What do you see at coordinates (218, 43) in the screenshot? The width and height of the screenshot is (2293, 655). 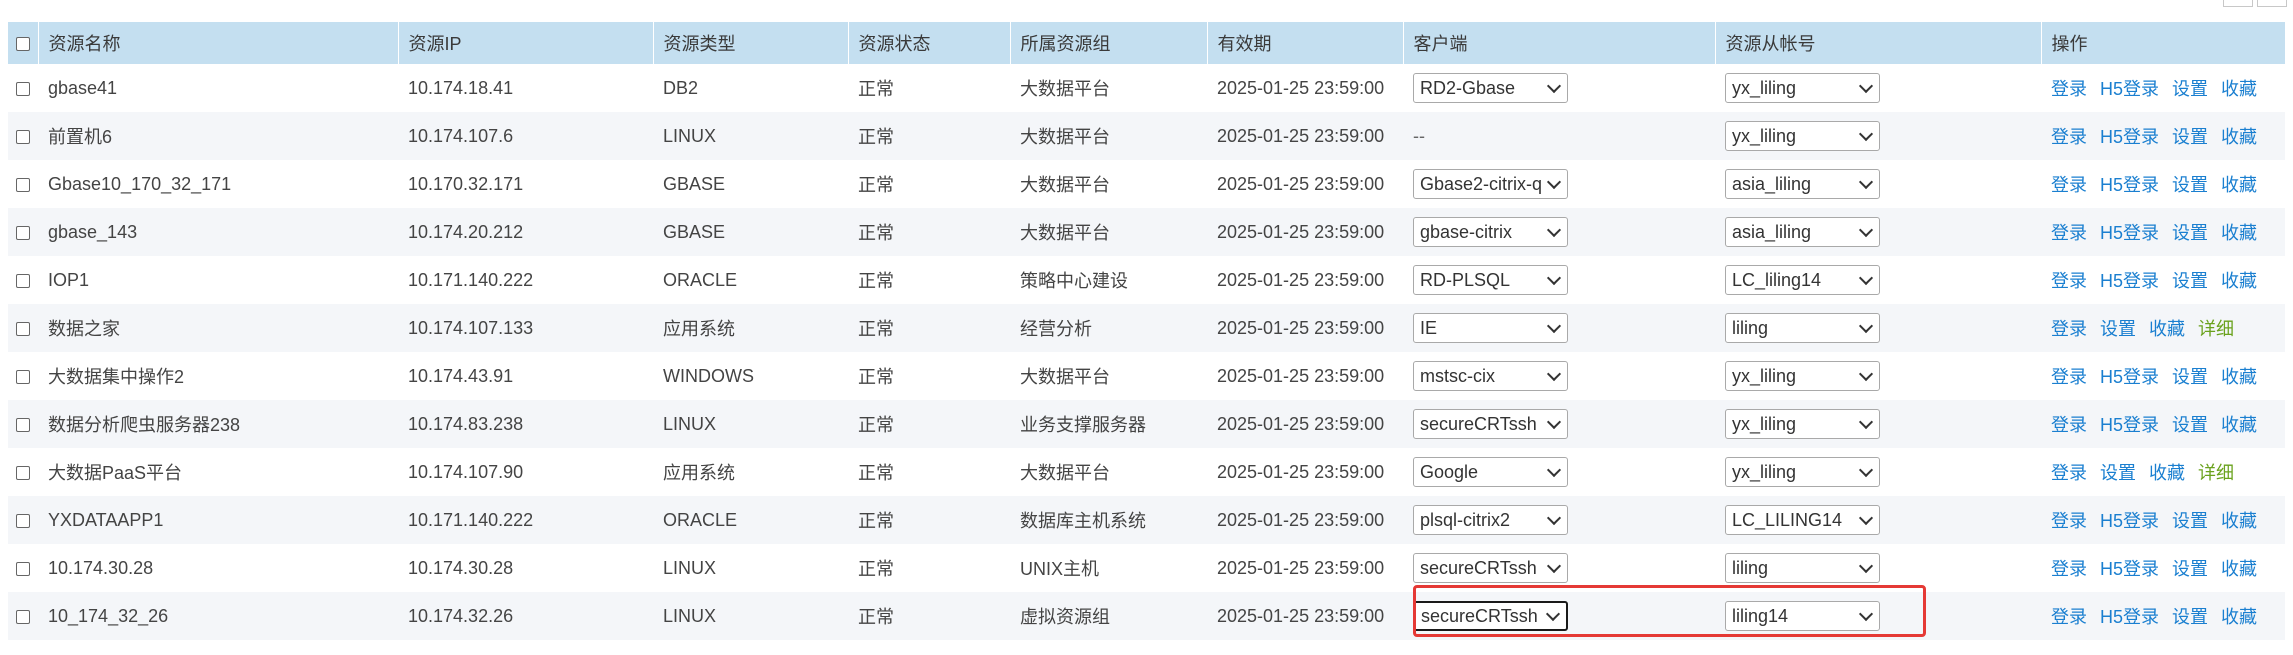 I see `header-resource-name: 资源名称` at bounding box center [218, 43].